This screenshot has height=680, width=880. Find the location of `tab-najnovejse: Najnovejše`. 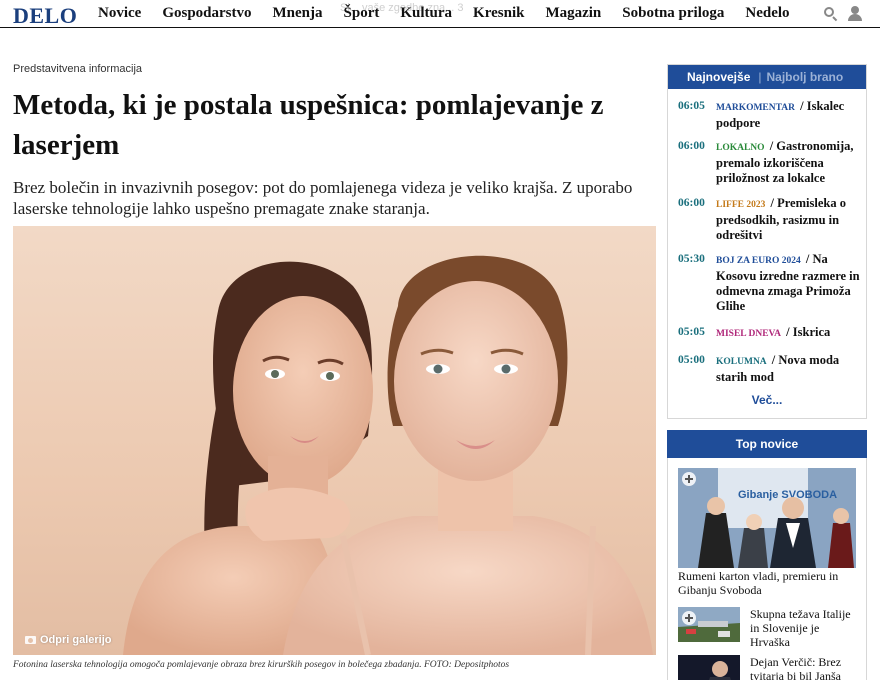

tab-najnovejse: Najnovejše is located at coordinates (718, 77).